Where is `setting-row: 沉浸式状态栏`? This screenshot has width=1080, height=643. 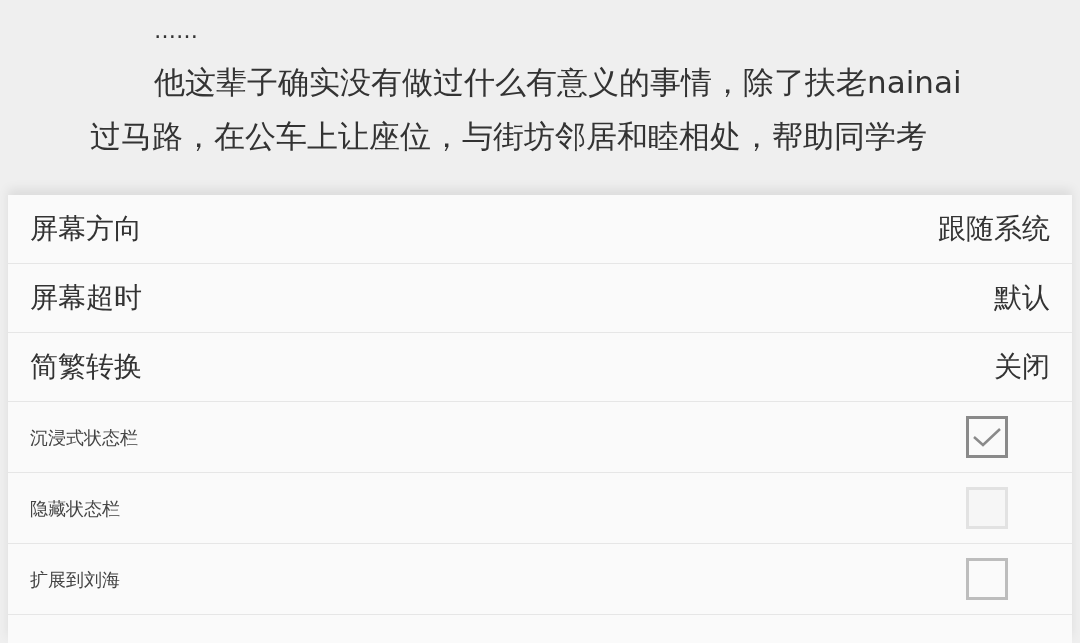 setting-row: 沉浸式状态栏 is located at coordinates (540, 437).